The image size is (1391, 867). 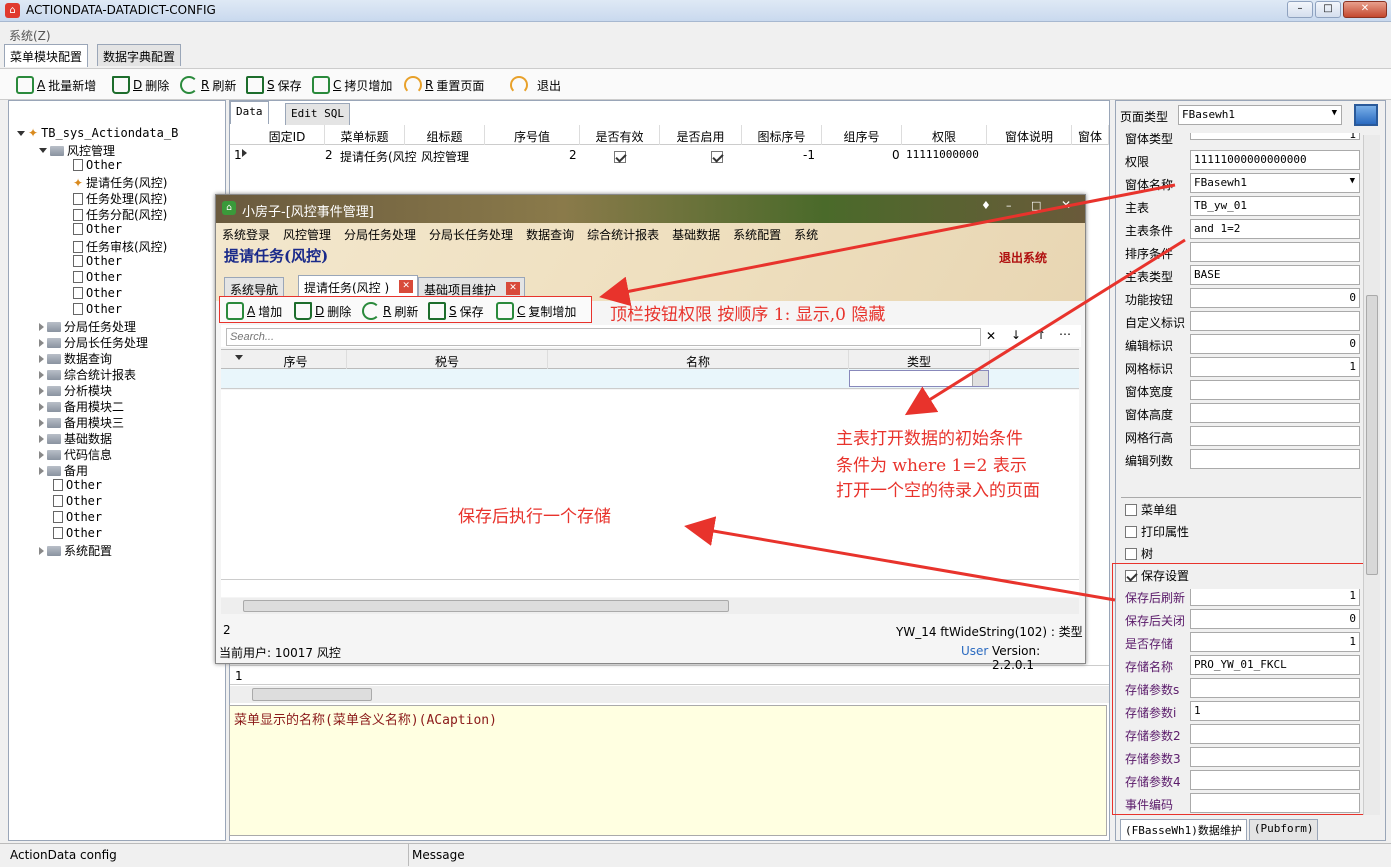 I want to click on col-header: 组序号, so click(x=862, y=135).